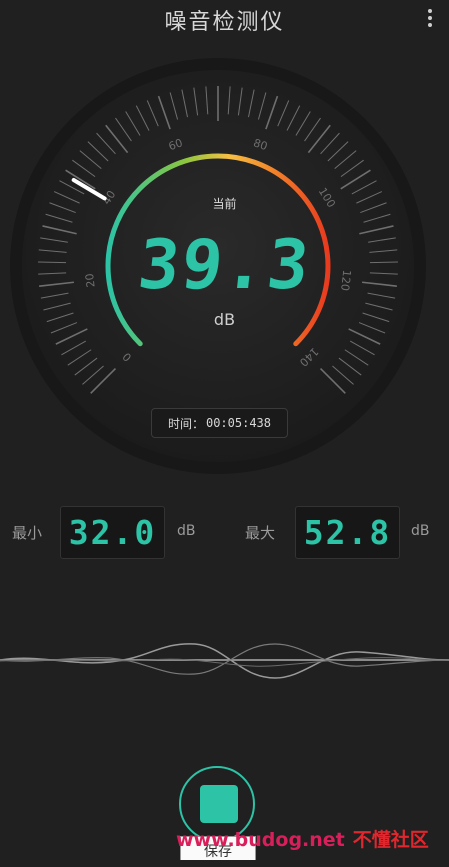 The height and width of the screenshot is (867, 449). I want to click on watermark-name: 不懂社区, so click(390, 840).